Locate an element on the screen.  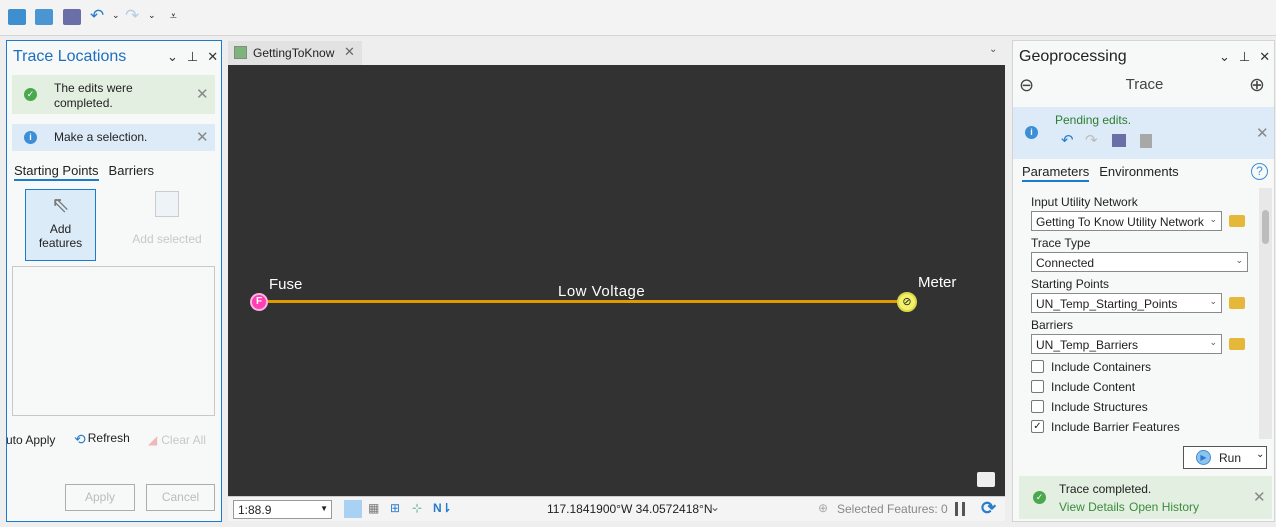
select-value: Getting To Know Utility Network is located at coordinates (1120, 222).